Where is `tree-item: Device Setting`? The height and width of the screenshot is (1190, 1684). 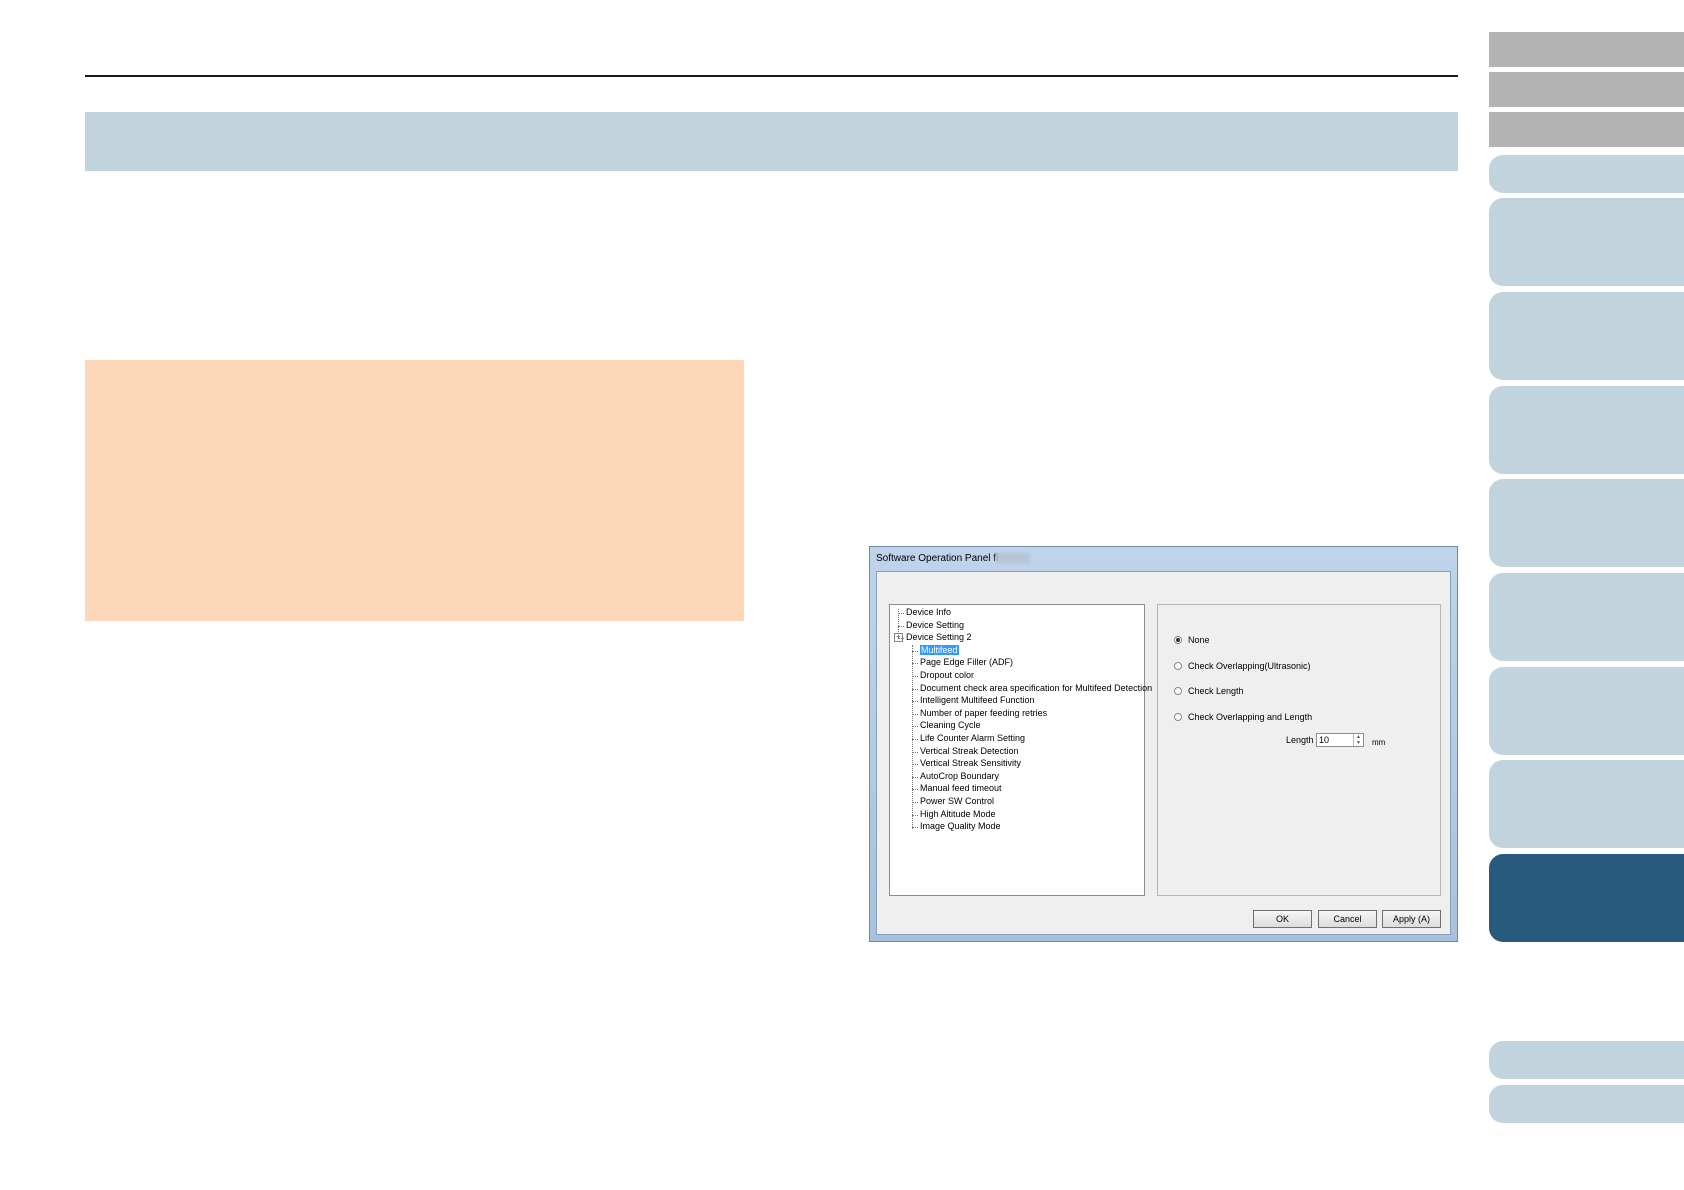 tree-item: Device Setting is located at coordinates (935, 625).